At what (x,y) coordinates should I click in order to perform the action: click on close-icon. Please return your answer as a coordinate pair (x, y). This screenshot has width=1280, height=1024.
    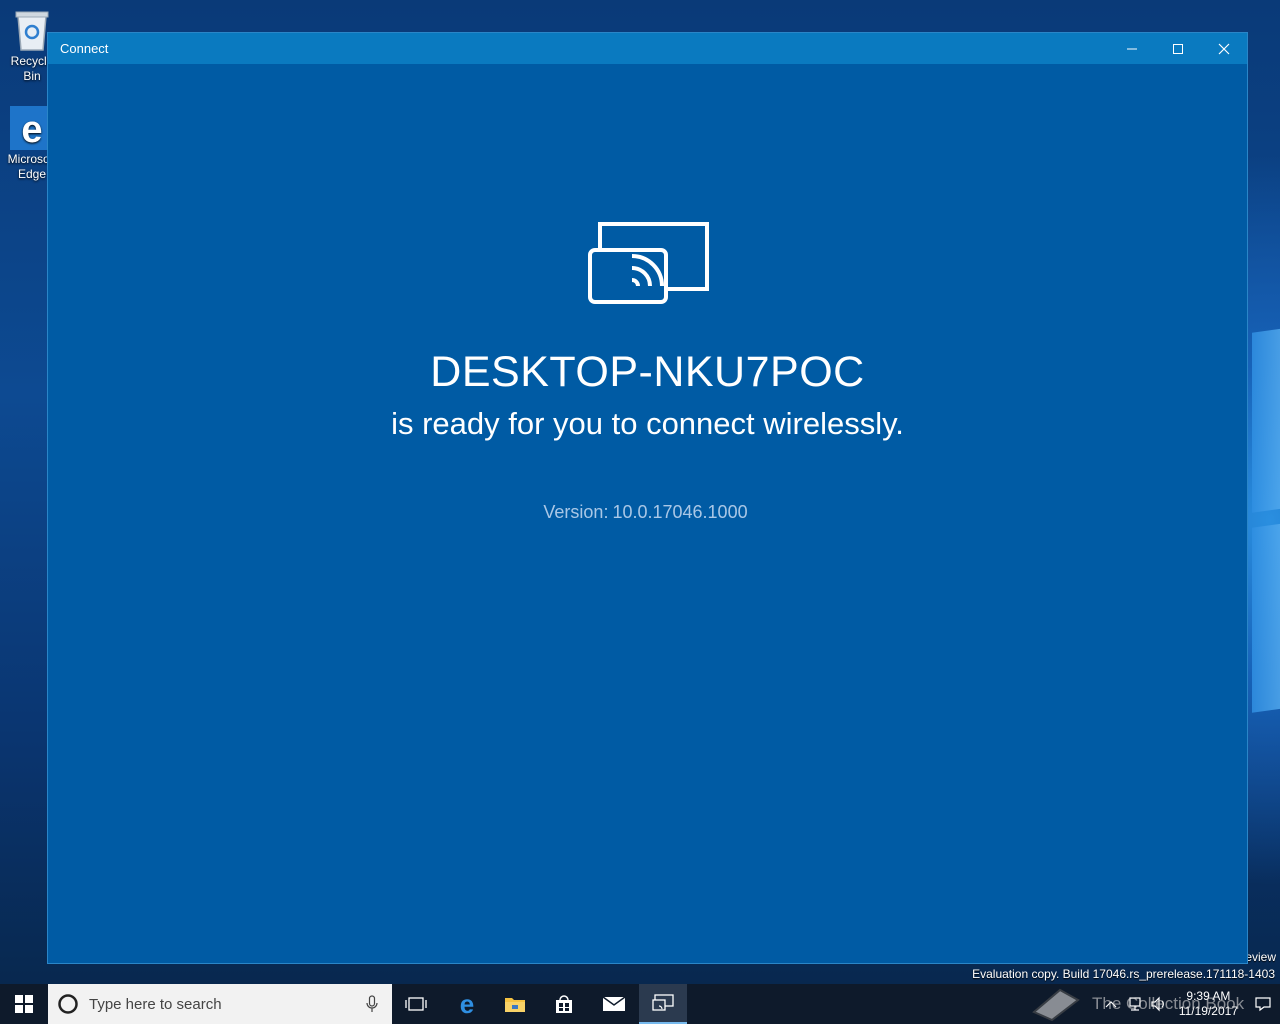
    Looking at the image, I should click on (1224, 48).